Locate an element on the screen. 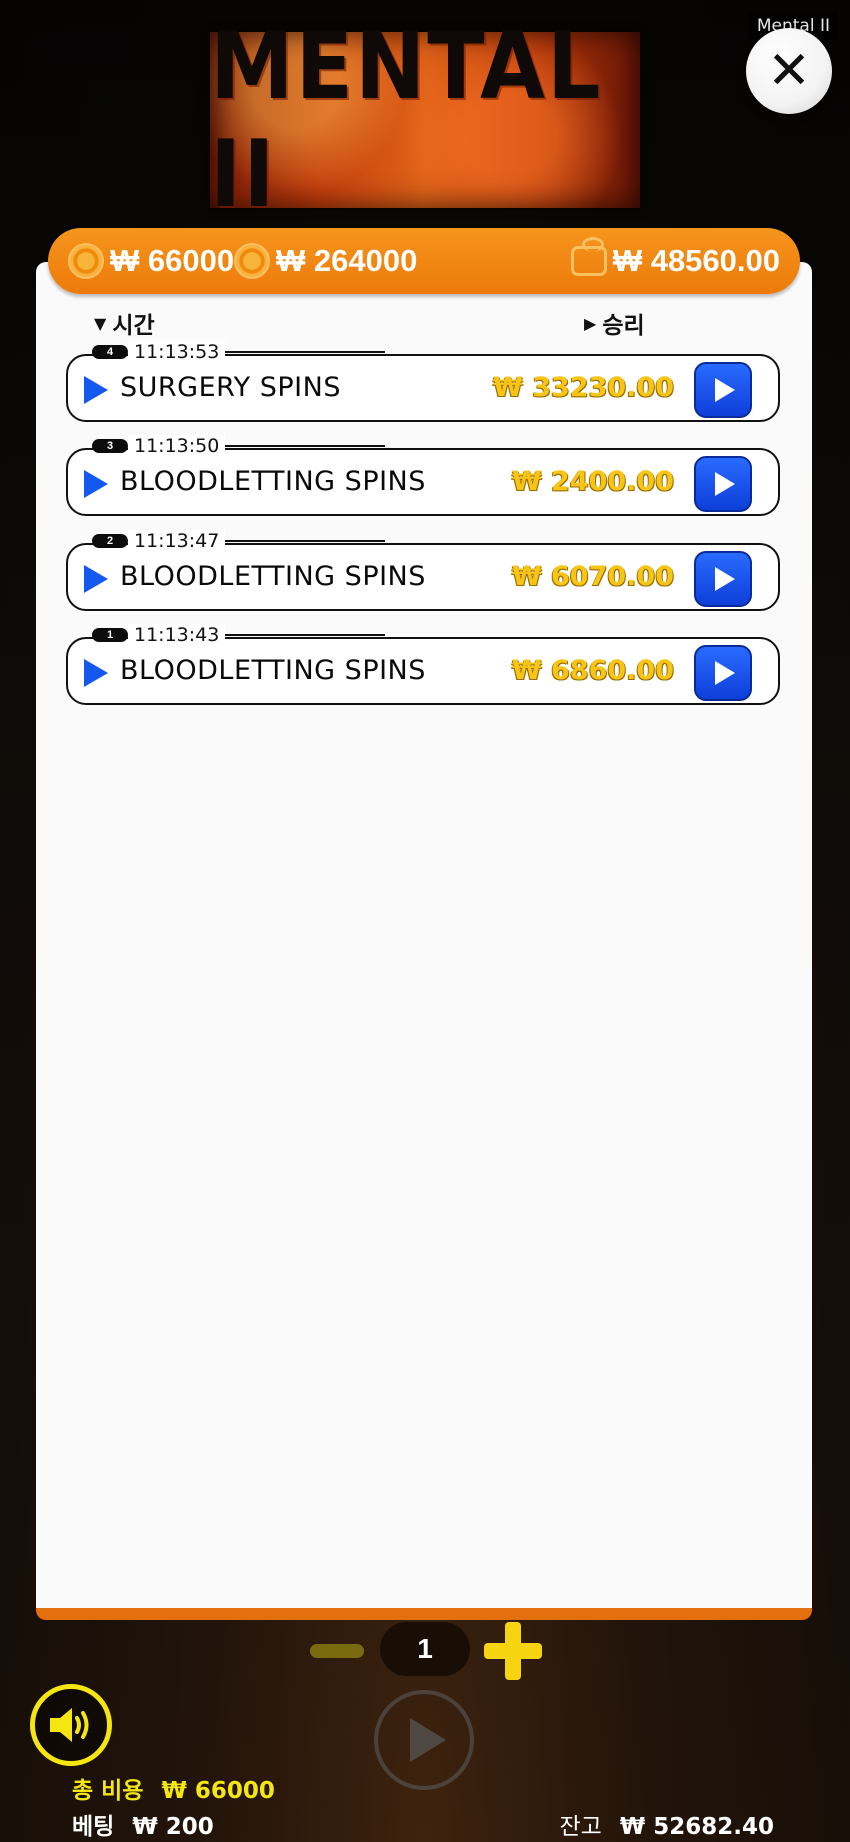  bet: 베팅 ₩ 200 is located at coordinates (143, 1824).